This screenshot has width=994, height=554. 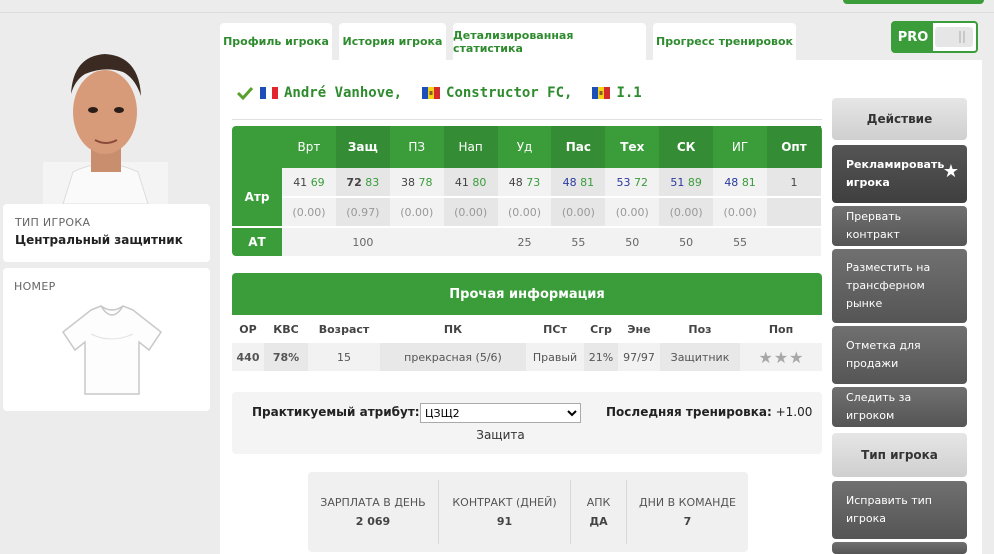 What do you see at coordinates (276, 41) in the screenshot?
I see `tab-profile: Профиль игрока` at bounding box center [276, 41].